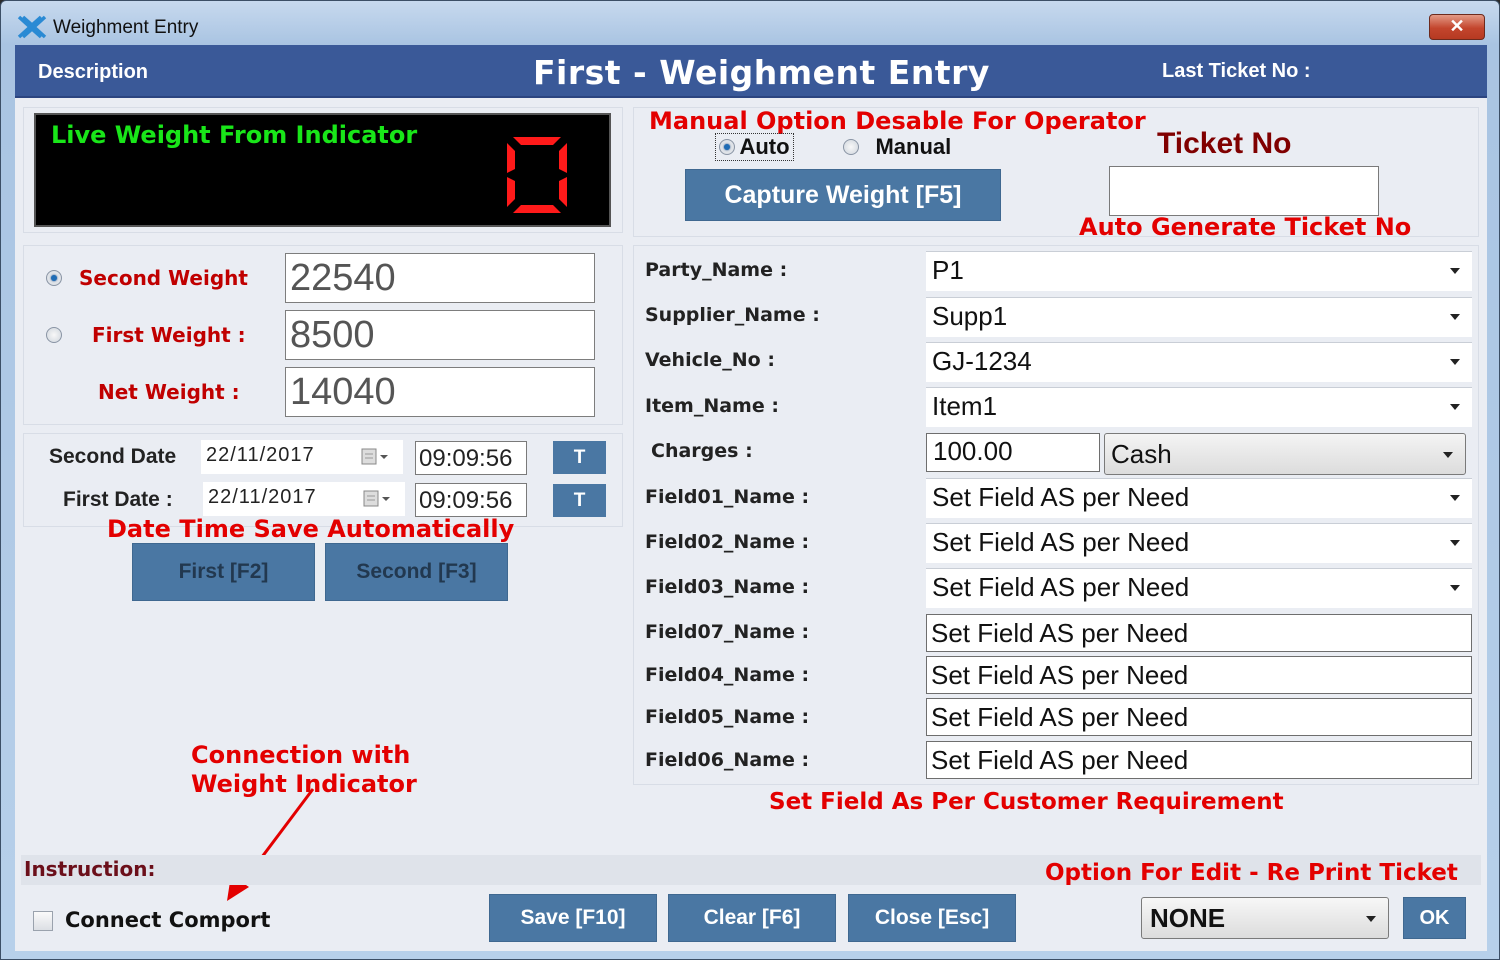  What do you see at coordinates (851, 147) in the screenshot?
I see `manual-radio` at bounding box center [851, 147].